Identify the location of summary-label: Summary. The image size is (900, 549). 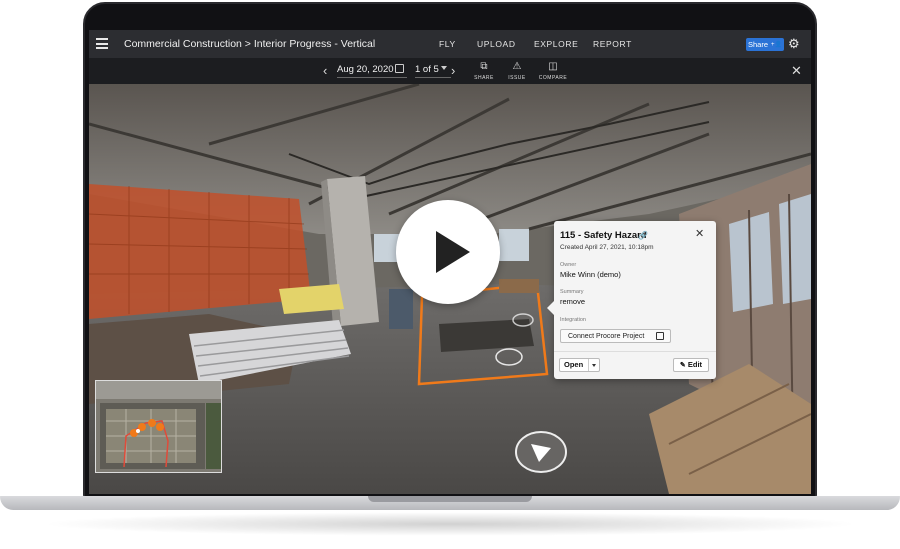
(572, 292).